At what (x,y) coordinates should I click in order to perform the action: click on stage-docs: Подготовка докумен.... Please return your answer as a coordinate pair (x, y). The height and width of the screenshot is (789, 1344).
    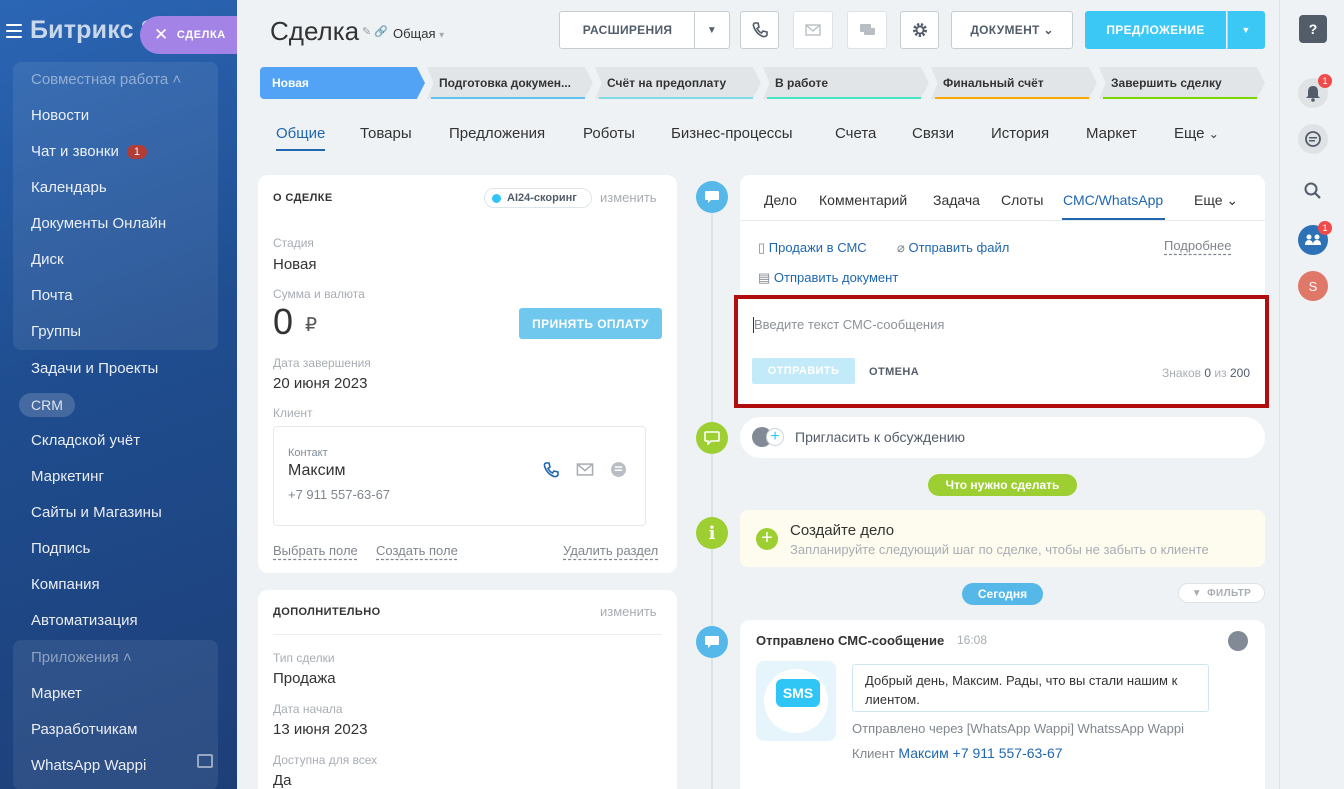
    Looking at the image, I should click on (510, 83).